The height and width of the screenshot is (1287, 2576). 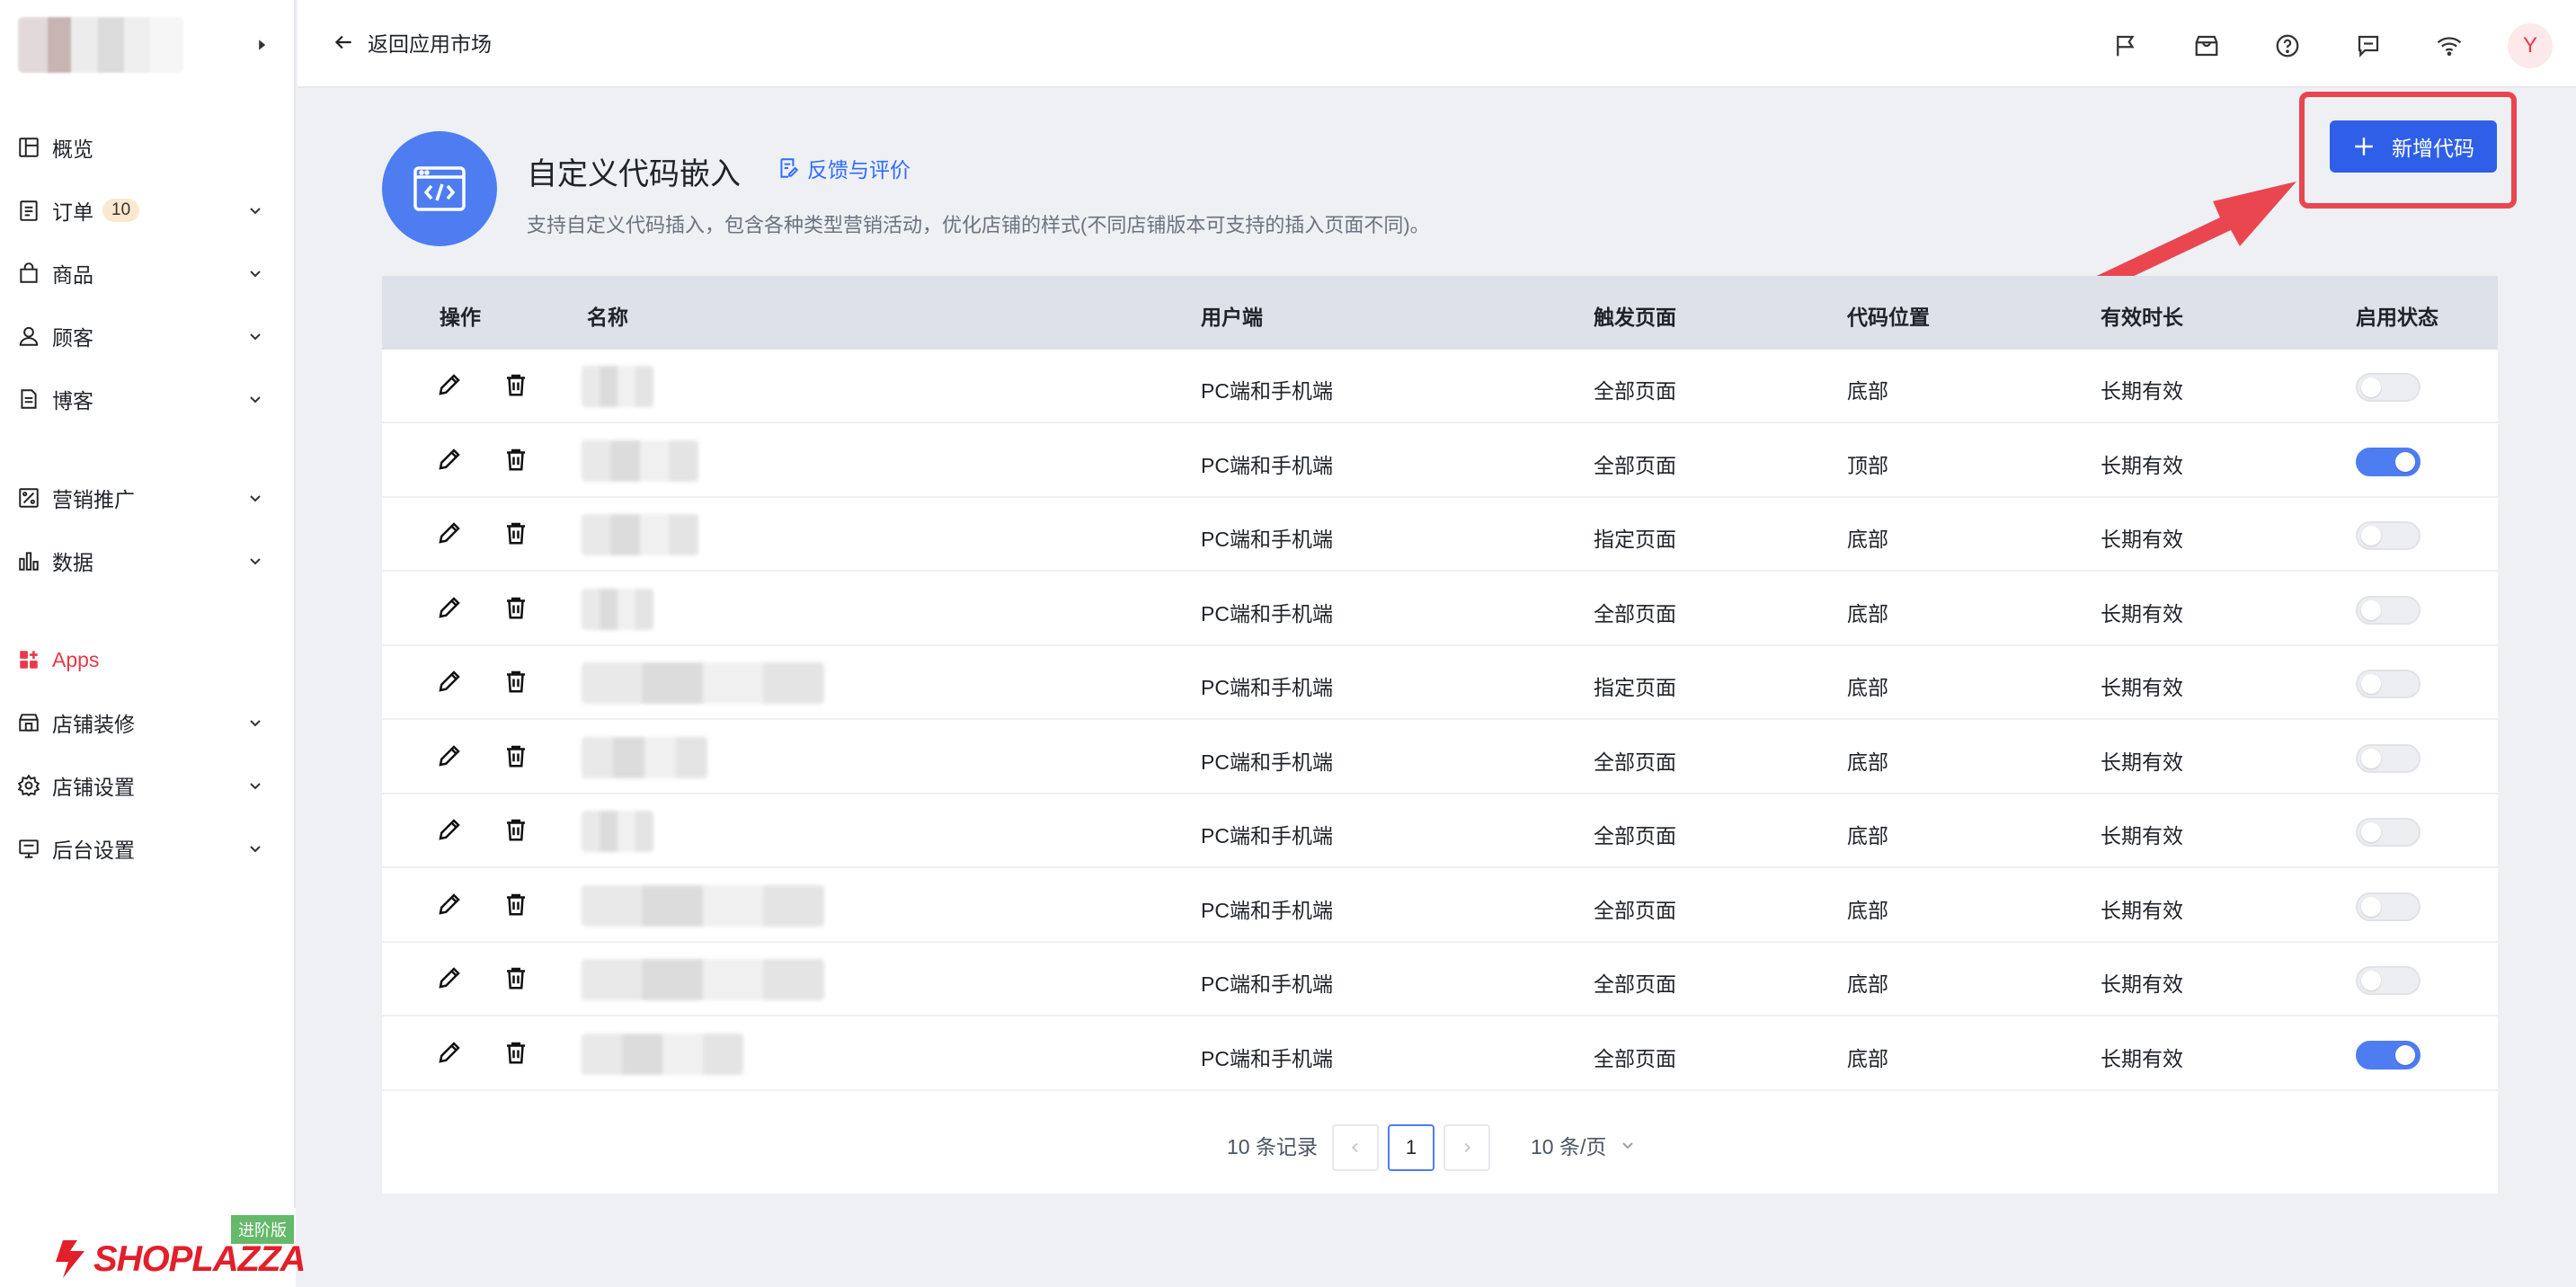 What do you see at coordinates (2368, 45) in the screenshot?
I see `message-icon` at bounding box center [2368, 45].